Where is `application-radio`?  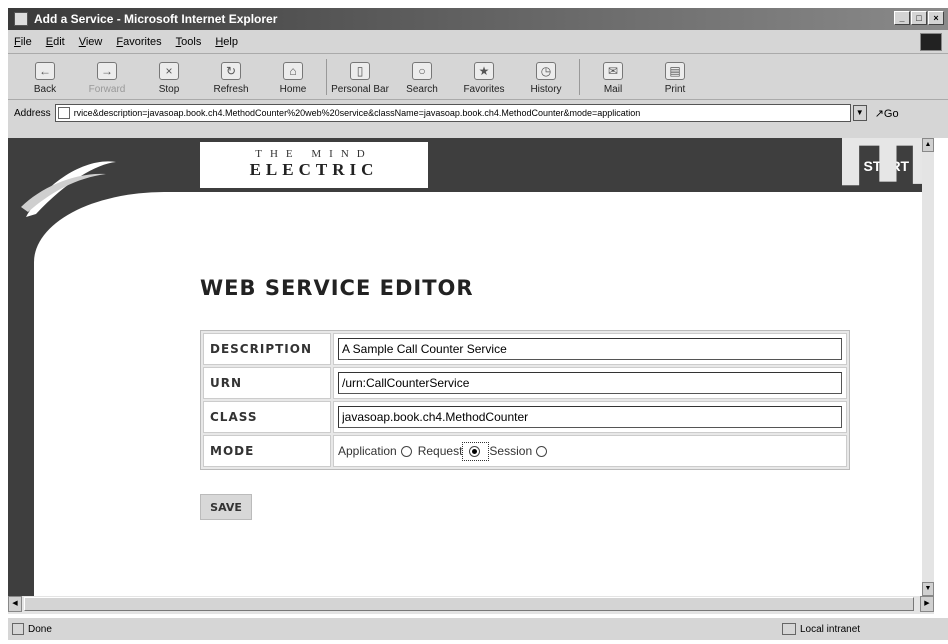
application-radio is located at coordinates (406, 451).